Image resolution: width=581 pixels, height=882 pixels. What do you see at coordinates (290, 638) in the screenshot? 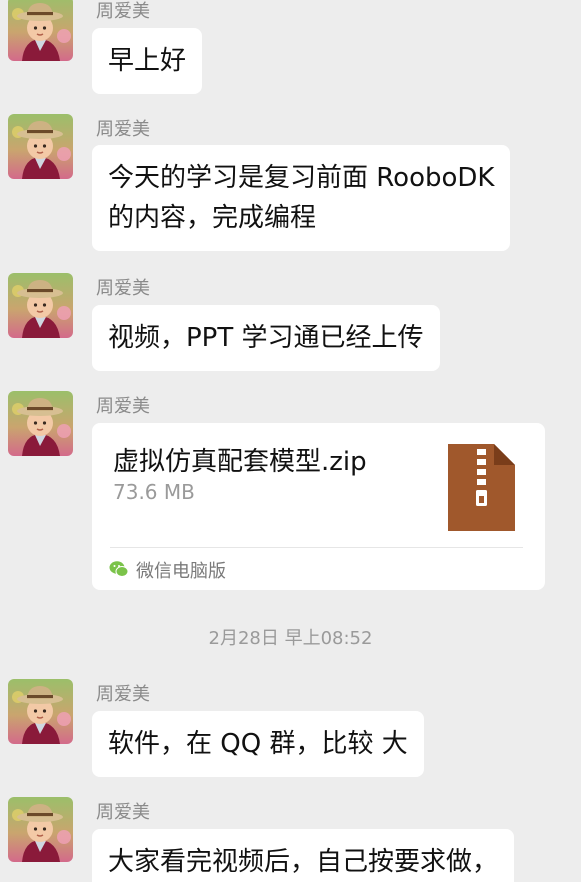
I see `chat-timestamp: 2月28日 早上08:52` at bounding box center [290, 638].